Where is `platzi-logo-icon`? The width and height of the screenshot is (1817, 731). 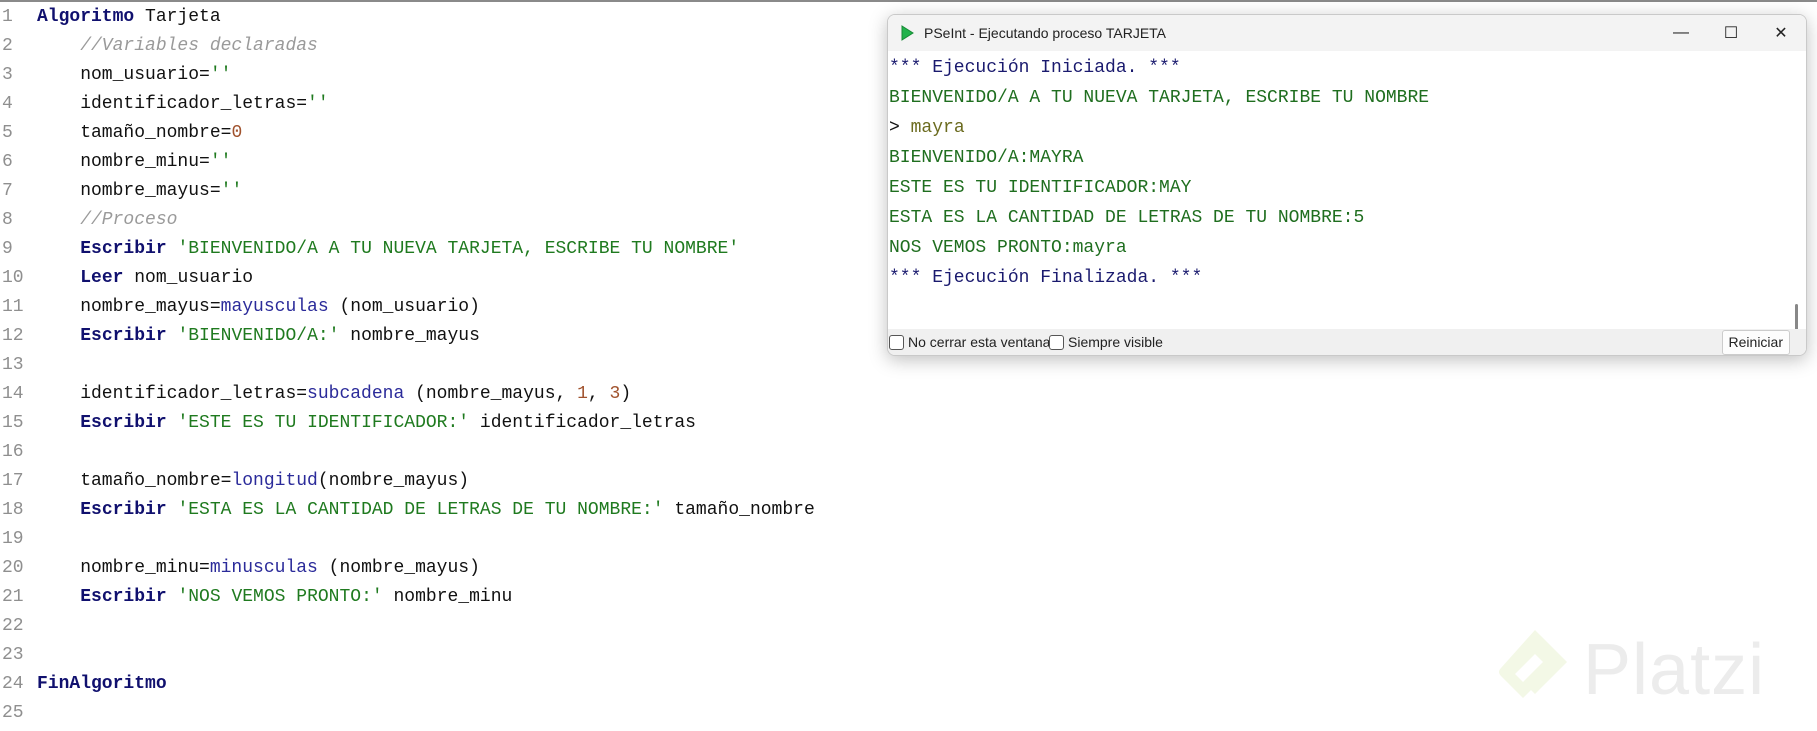 platzi-logo-icon is located at coordinates (1533, 664).